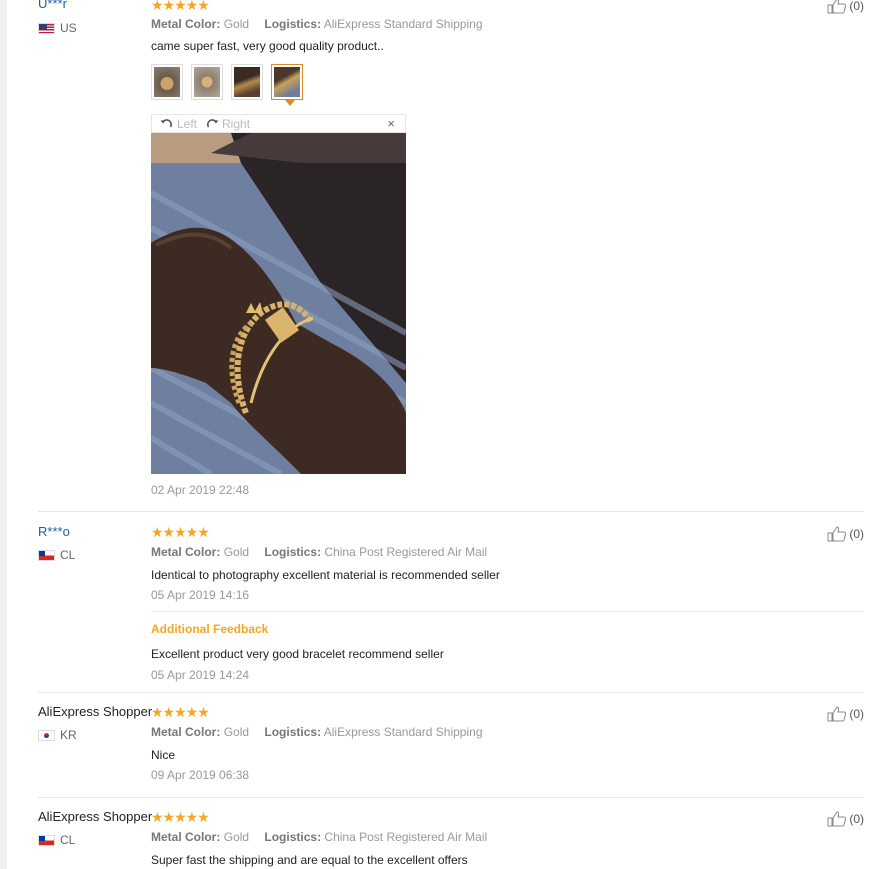  Describe the element at coordinates (278, 123) in the screenshot. I see `photo-viewer-toolbar: Left Right ×` at that location.